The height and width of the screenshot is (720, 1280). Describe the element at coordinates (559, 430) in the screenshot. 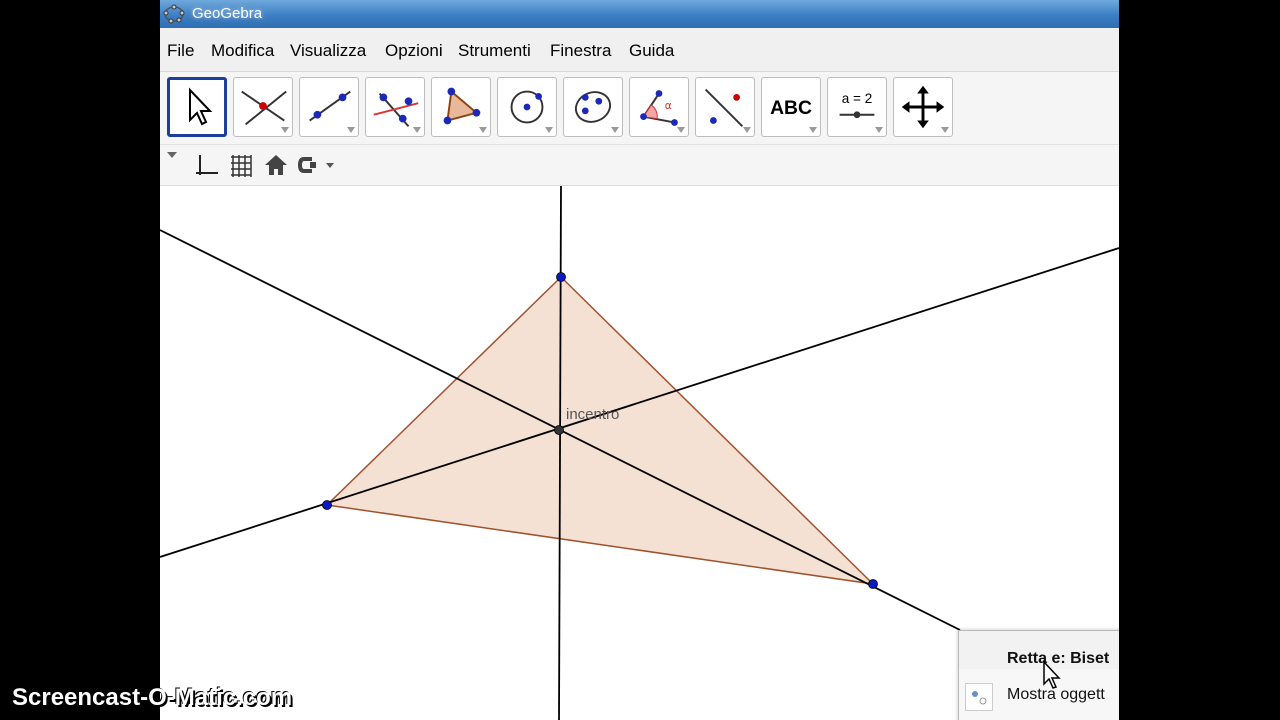

I see `incenter-point` at that location.